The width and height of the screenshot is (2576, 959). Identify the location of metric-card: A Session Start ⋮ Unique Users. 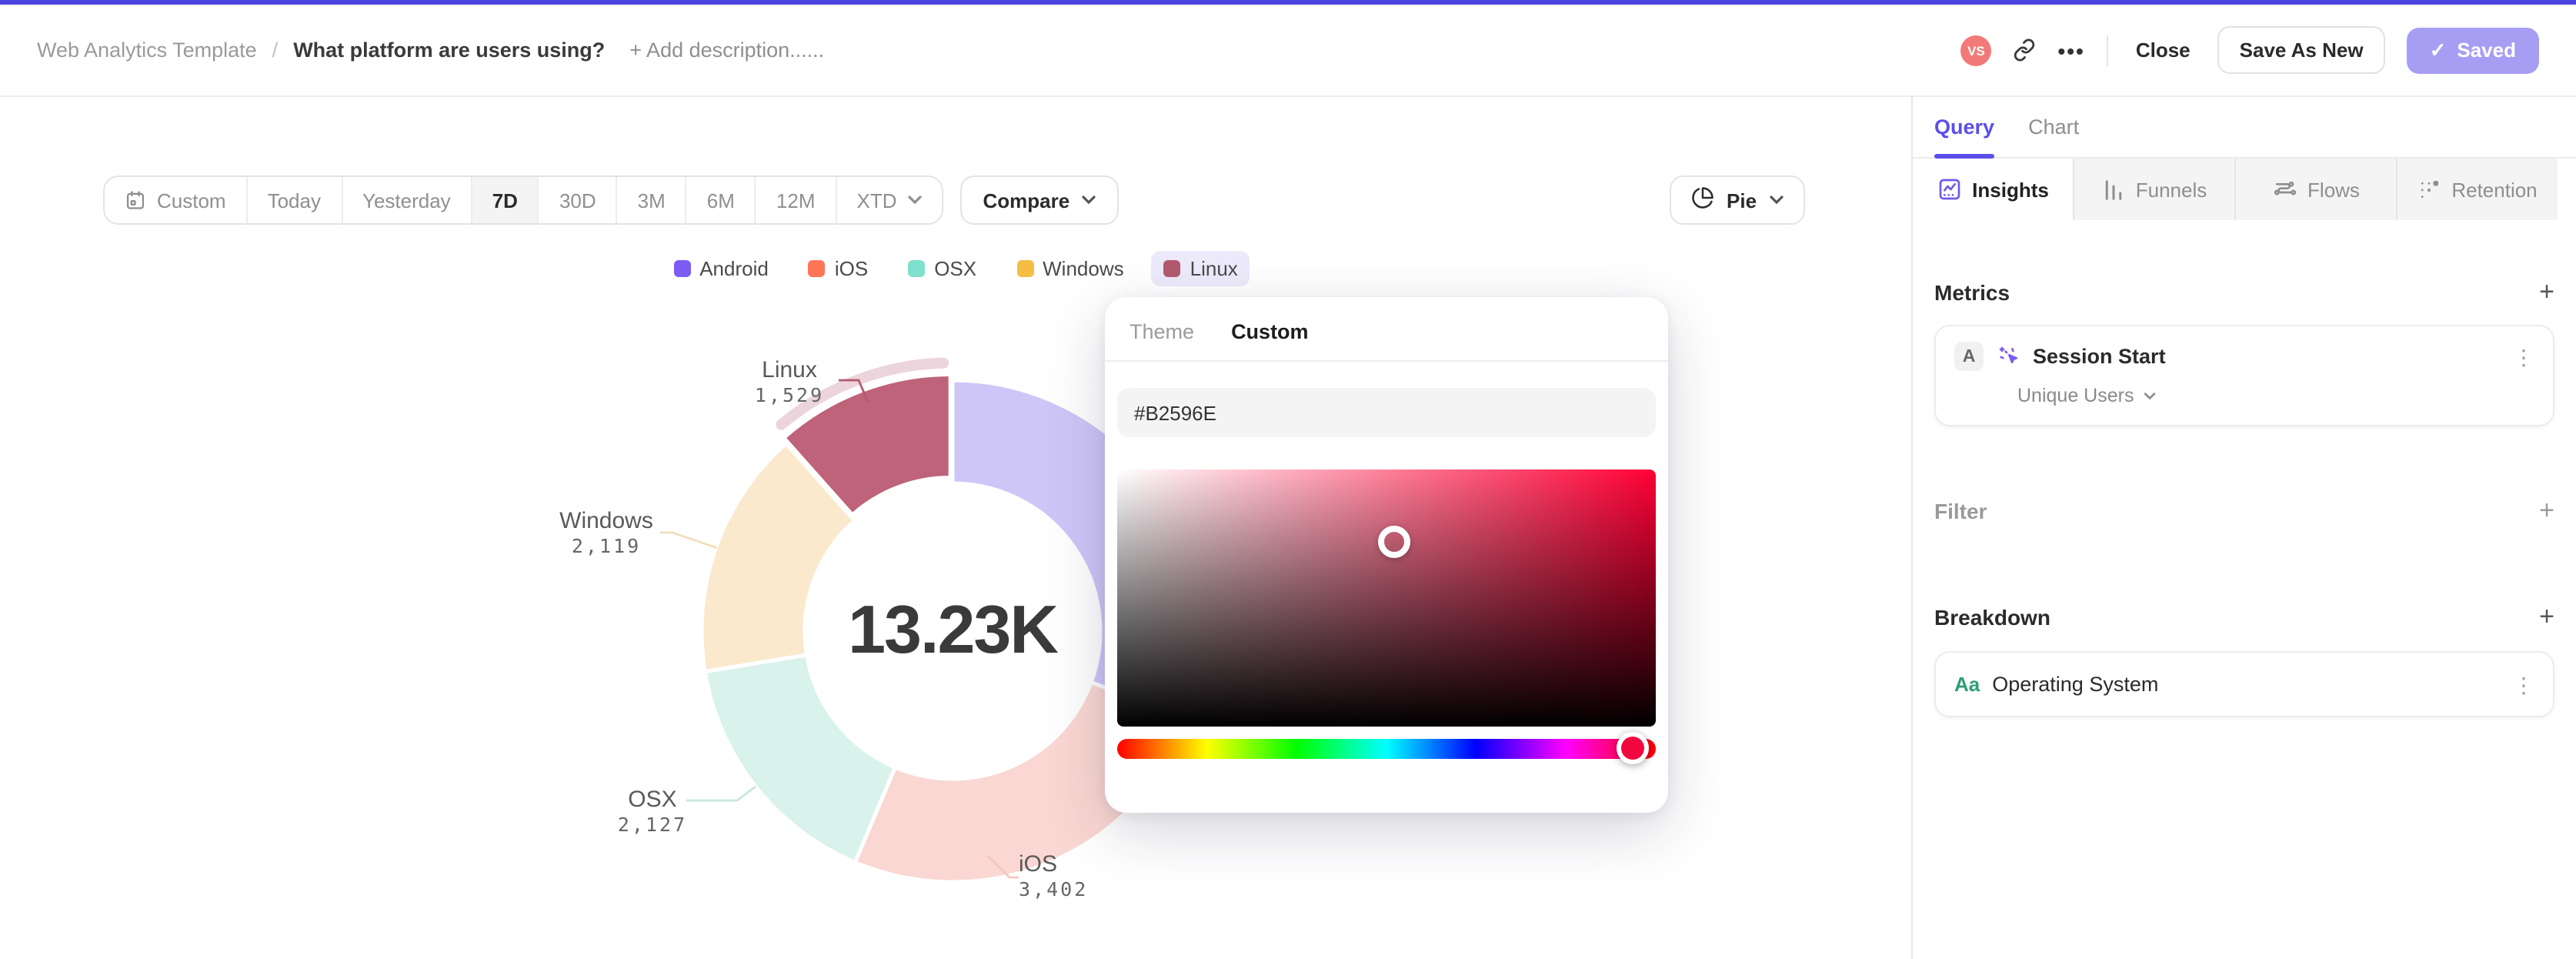
(2244, 375).